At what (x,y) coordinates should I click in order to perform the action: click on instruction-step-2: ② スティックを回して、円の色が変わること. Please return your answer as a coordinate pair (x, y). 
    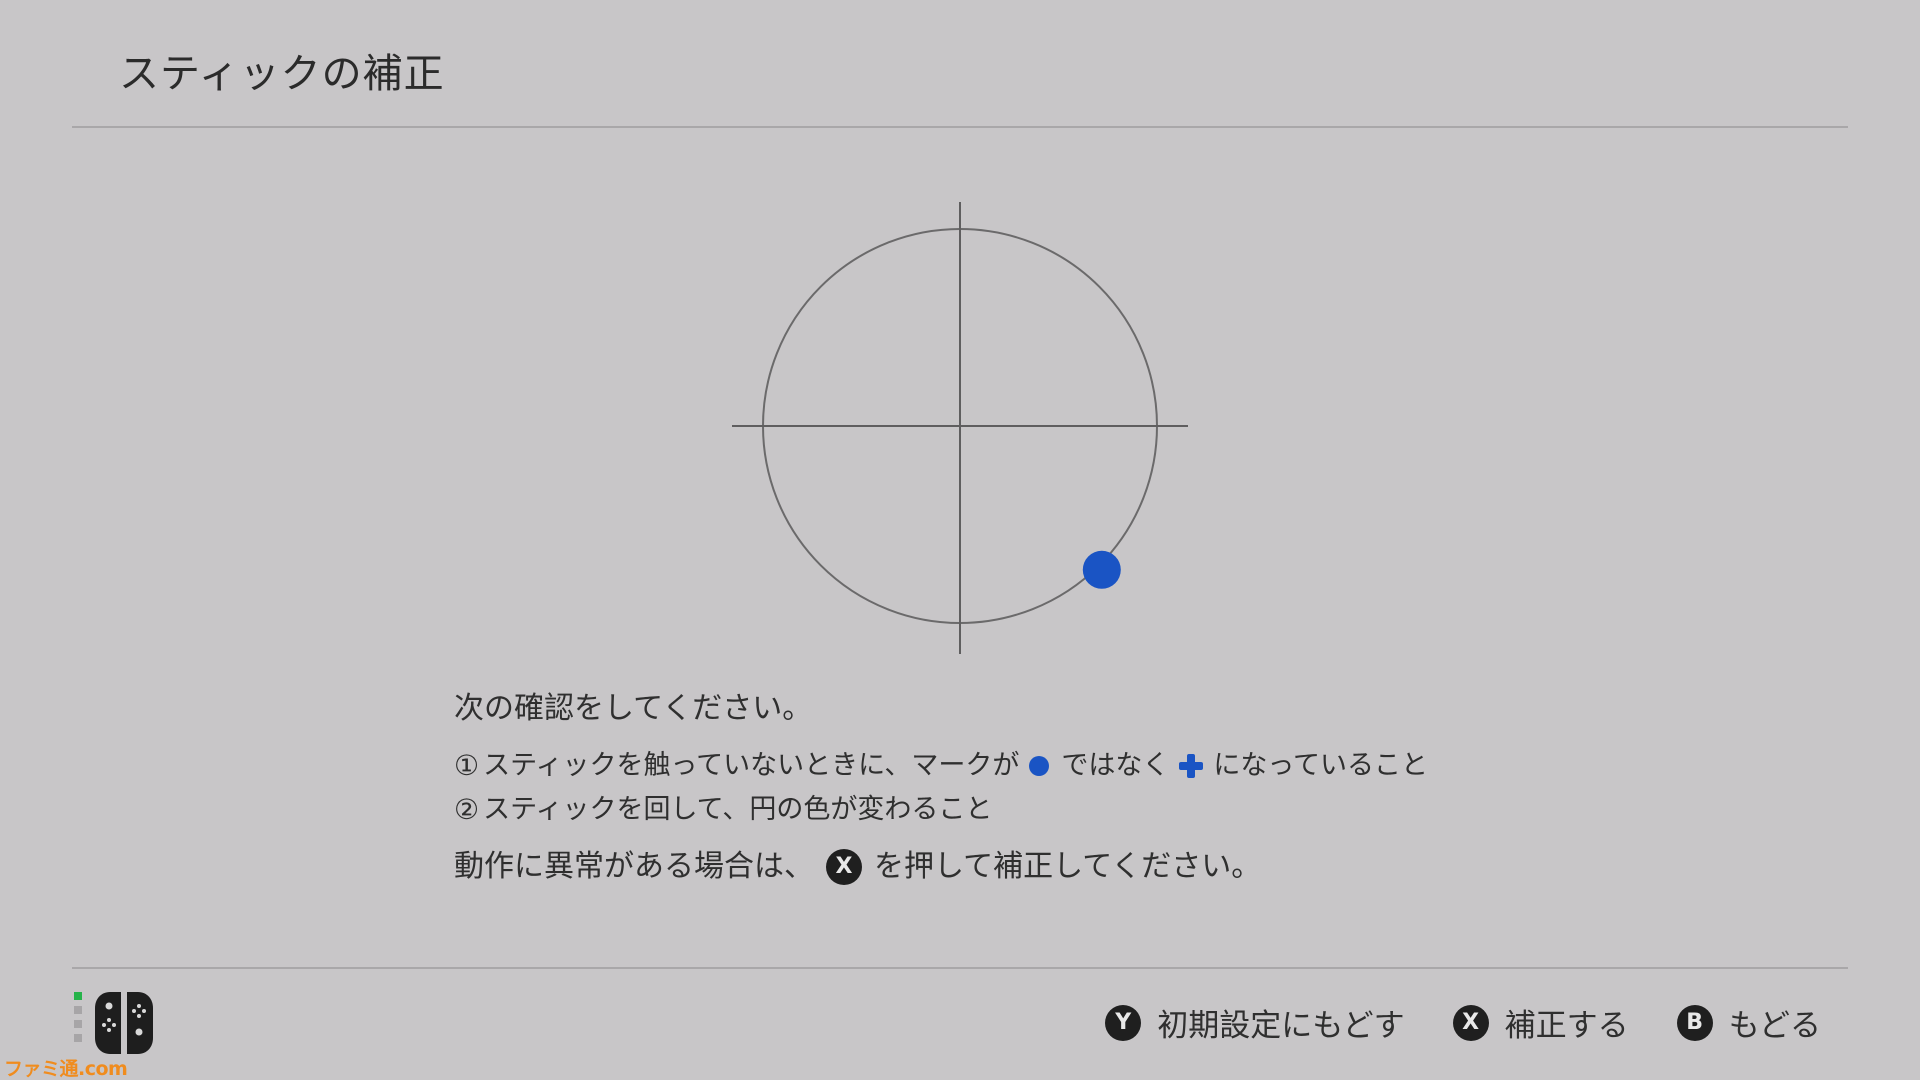
    Looking at the image, I should click on (941, 810).